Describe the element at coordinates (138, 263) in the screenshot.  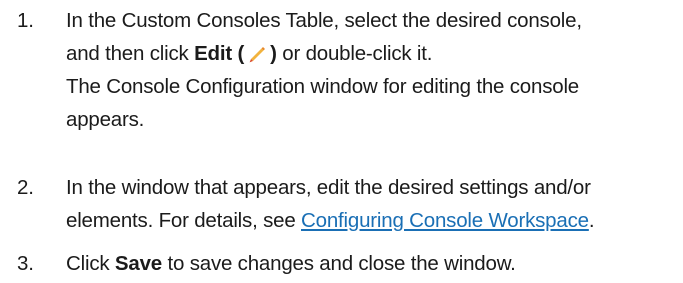
I see `save-label: Save` at that location.